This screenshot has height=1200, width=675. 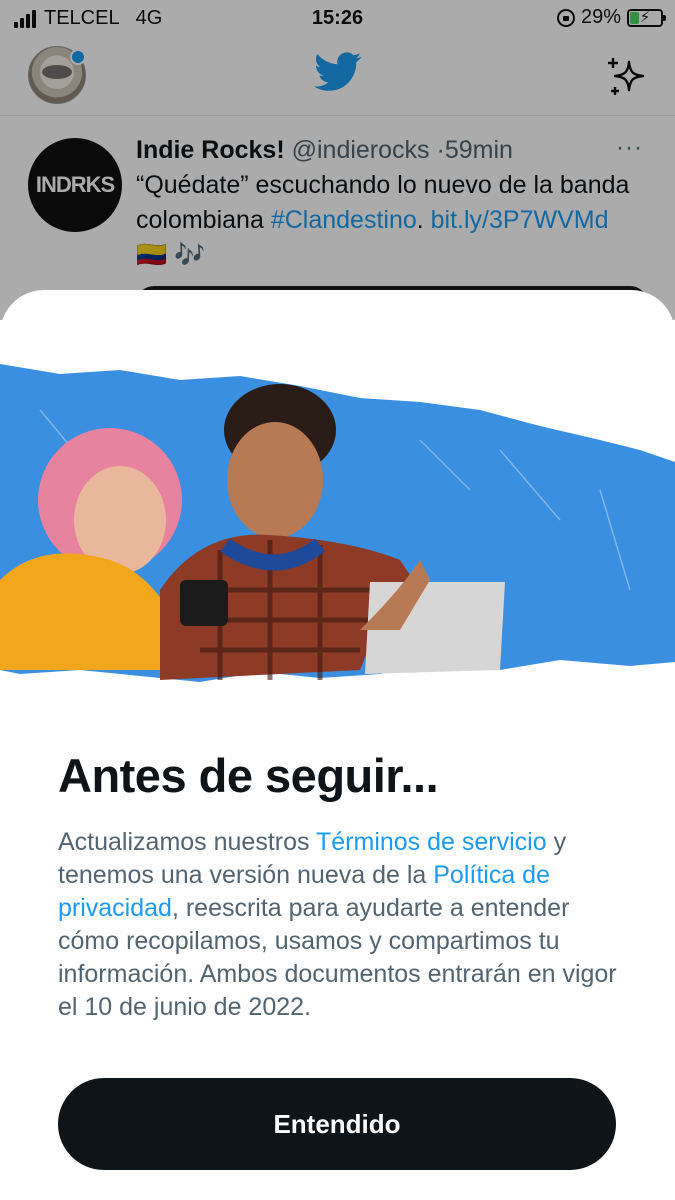 I want to click on body-part1: Actualizamos nuestros, so click(x=187, y=842).